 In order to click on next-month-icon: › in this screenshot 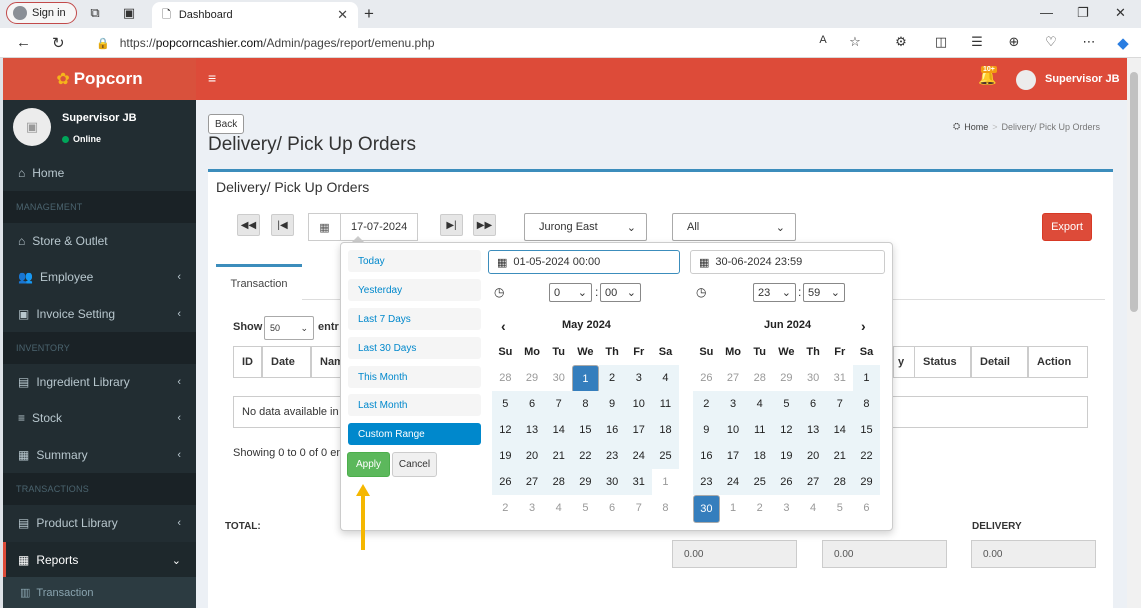, I will do `click(863, 326)`.